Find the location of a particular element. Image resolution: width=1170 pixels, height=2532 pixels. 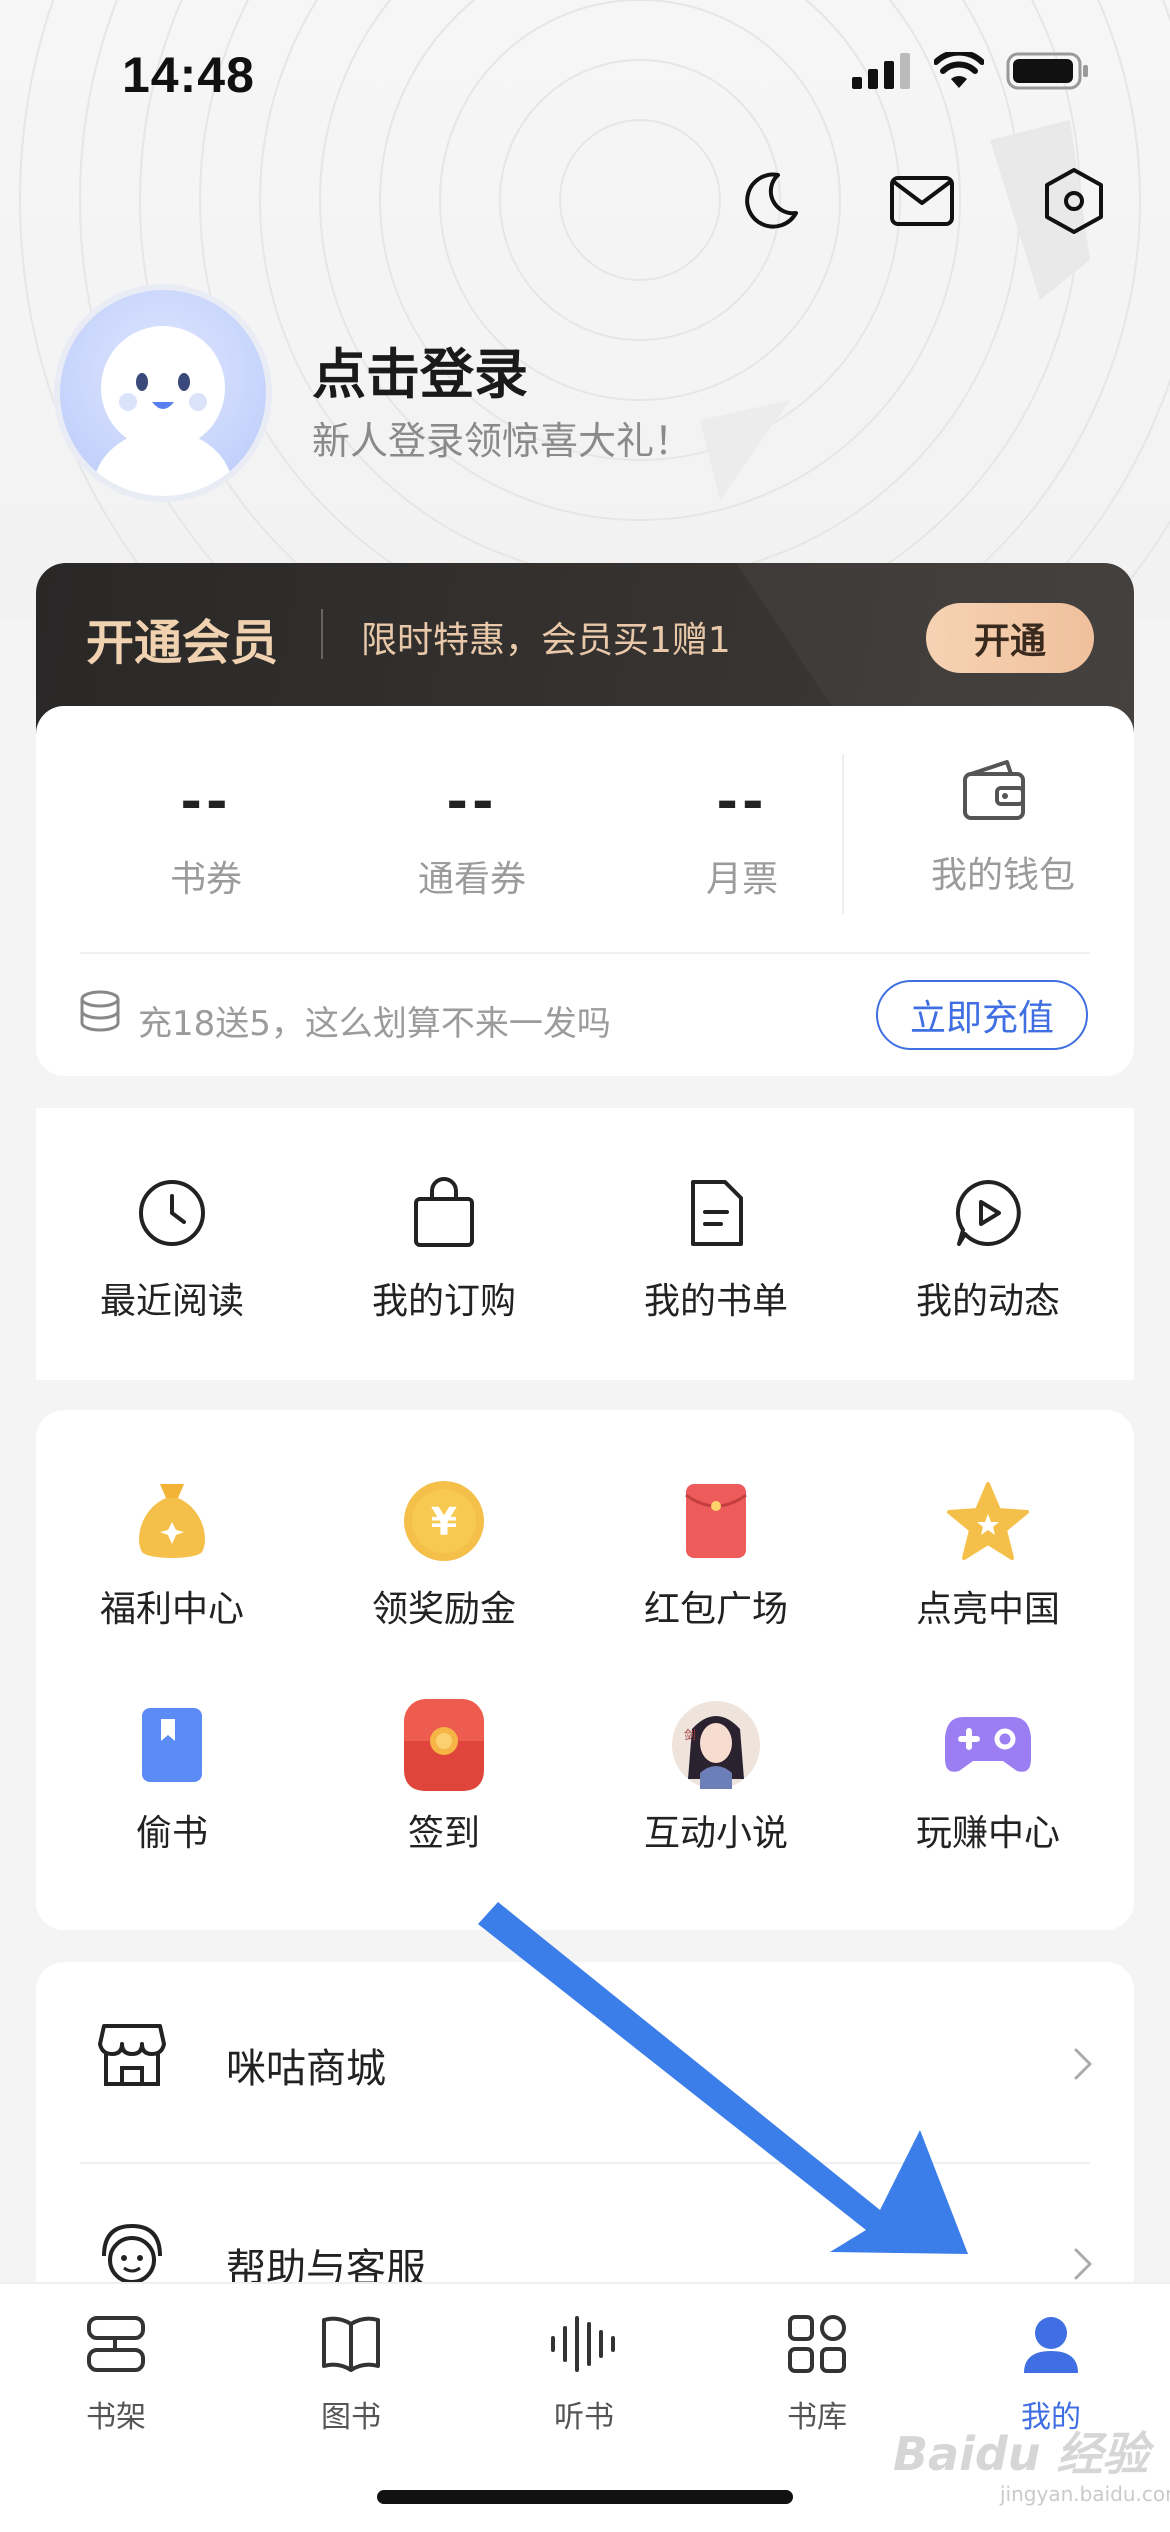

feature-label: 签到 is located at coordinates (443, 1833).